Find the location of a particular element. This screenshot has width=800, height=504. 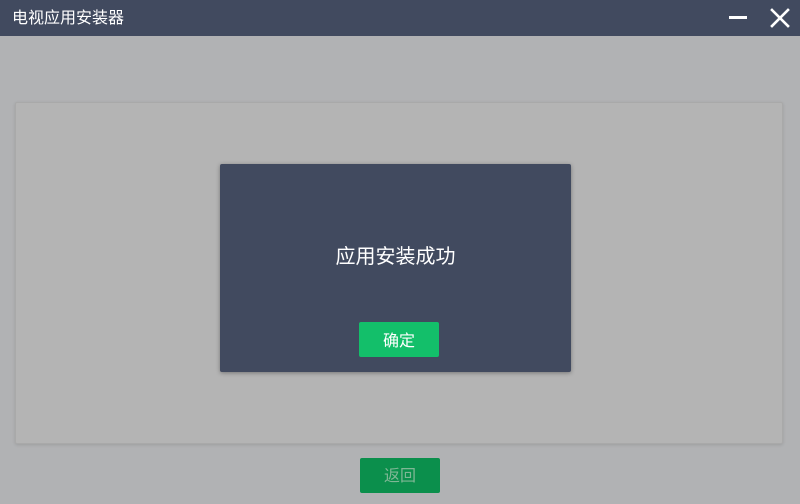

close-icon is located at coordinates (780, 18).